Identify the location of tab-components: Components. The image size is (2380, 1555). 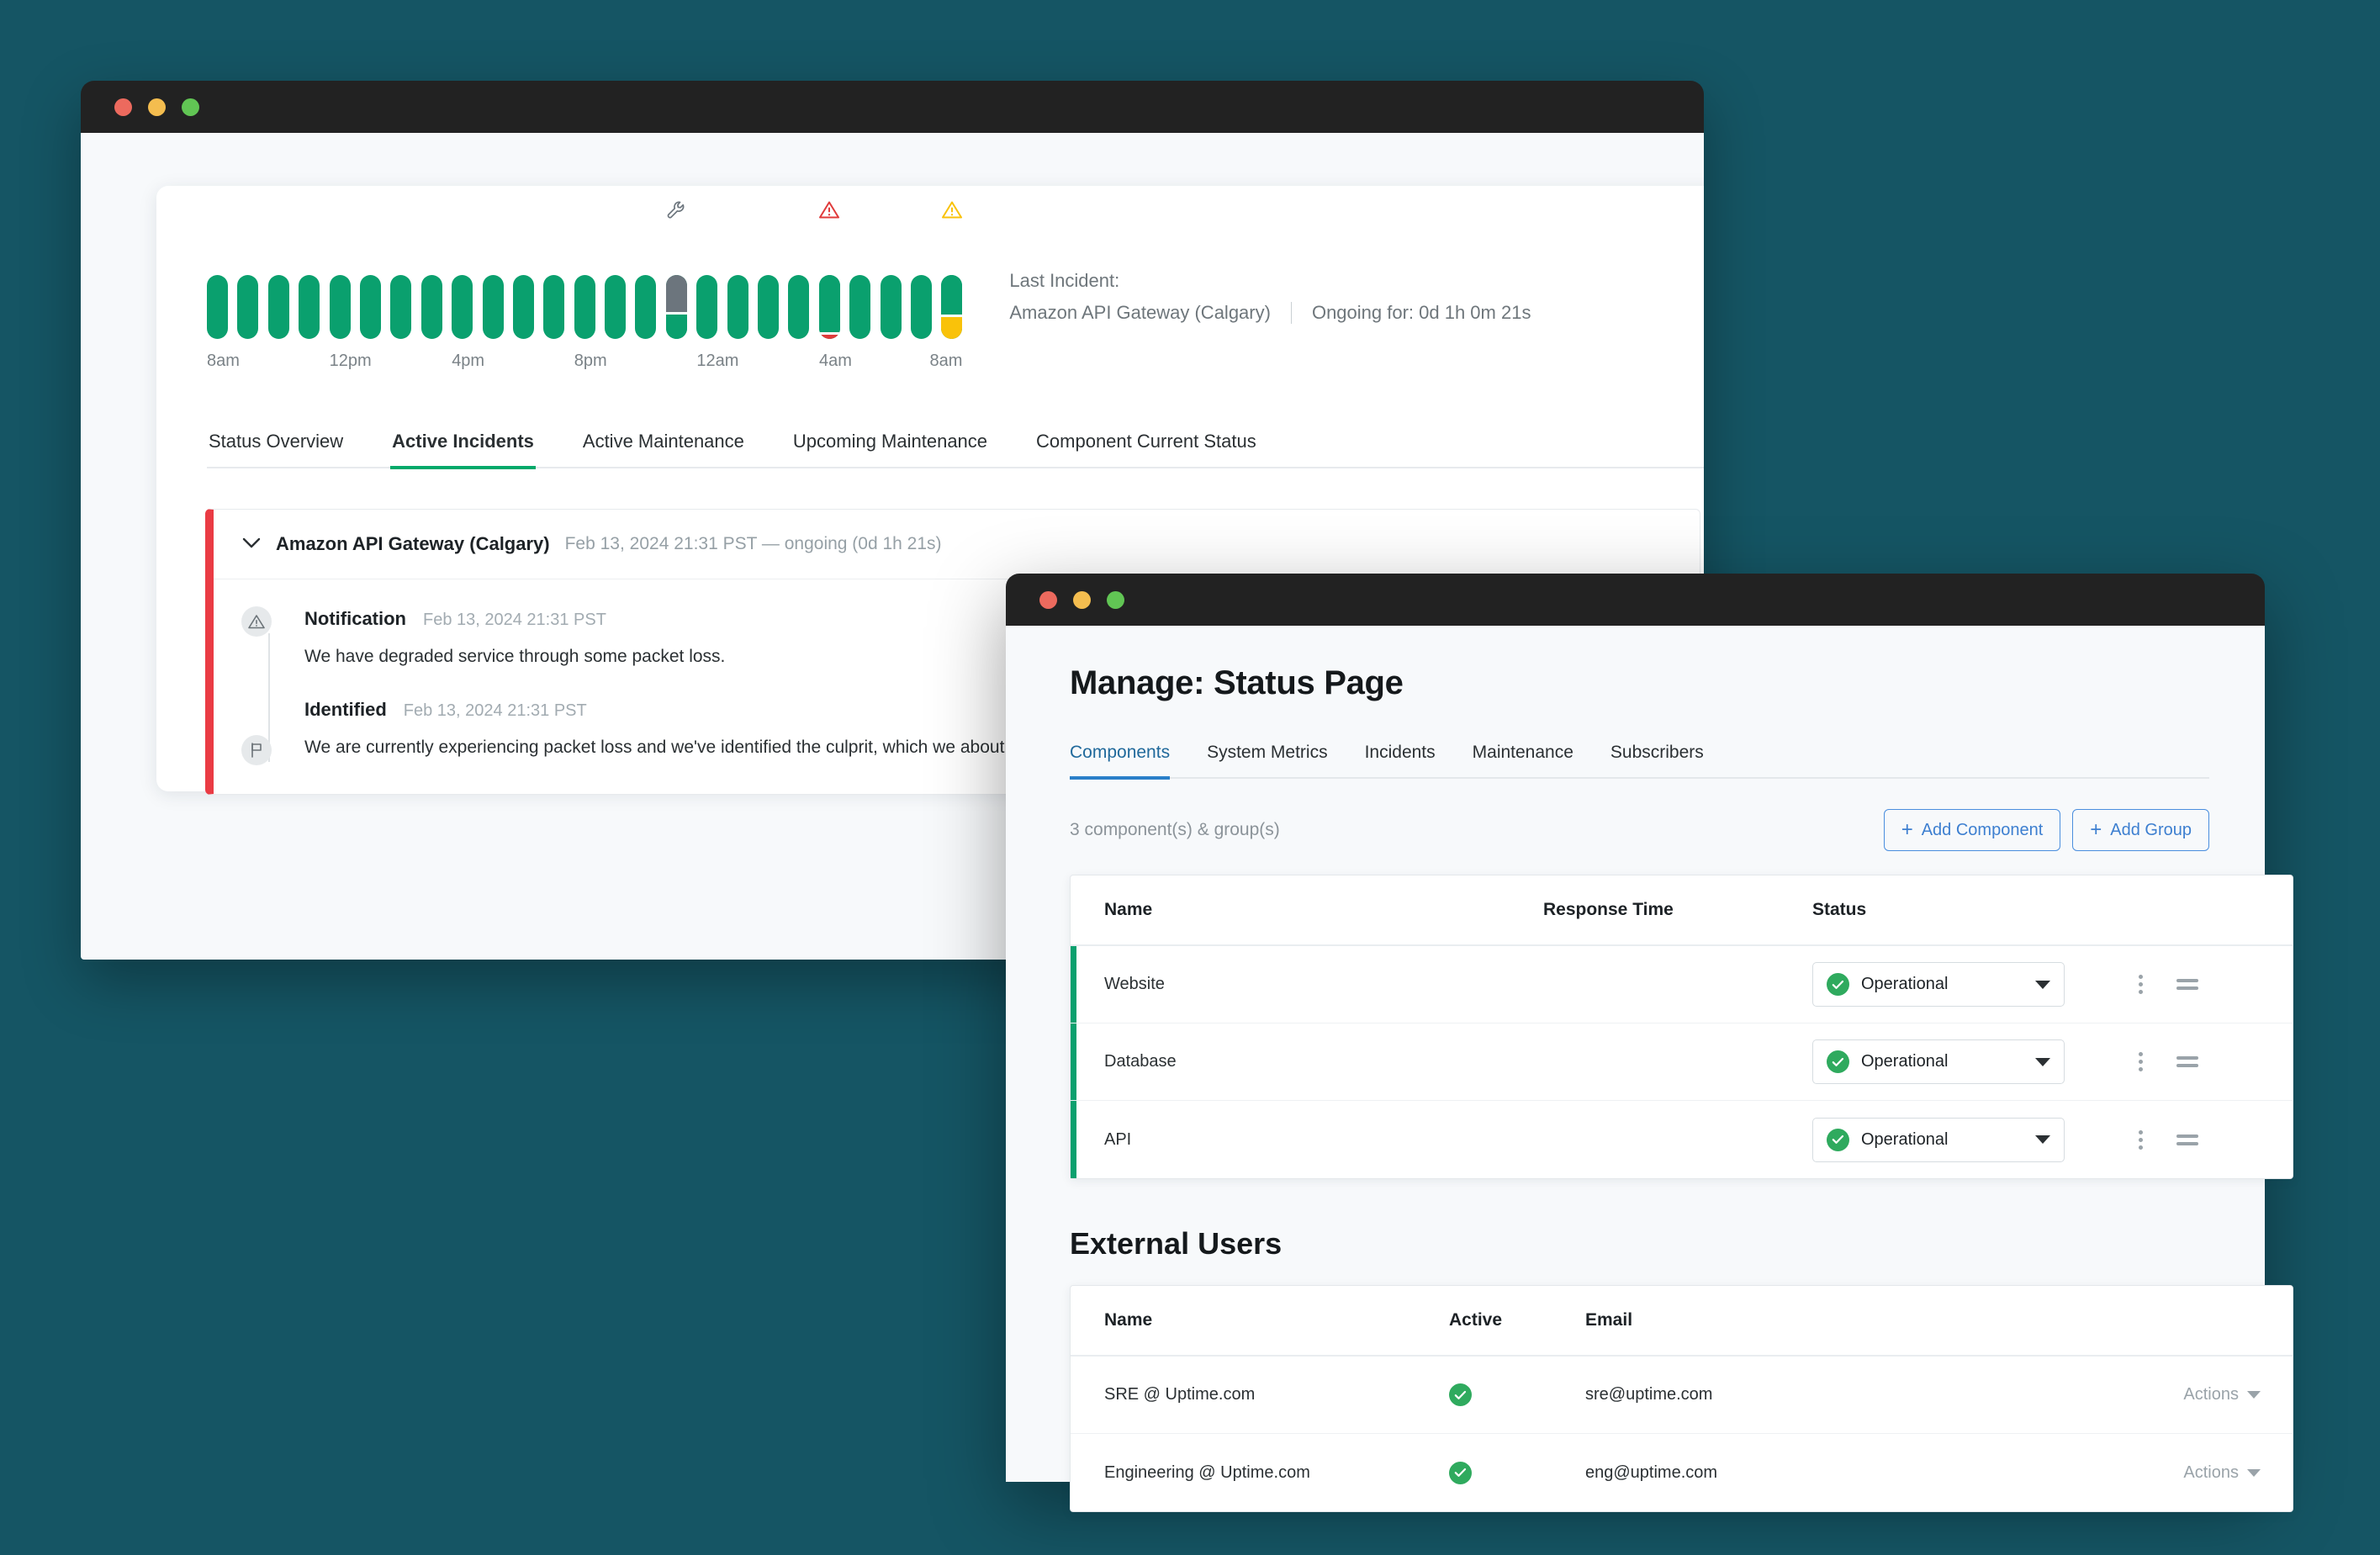
(1120, 761).